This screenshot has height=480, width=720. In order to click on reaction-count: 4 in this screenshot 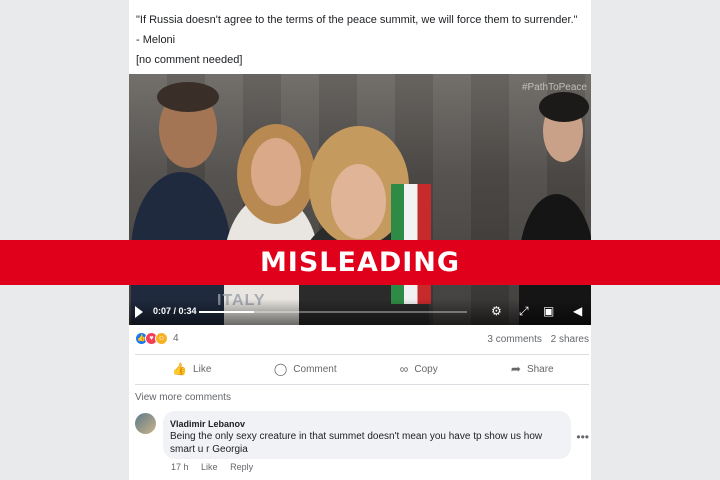, I will do `click(176, 338)`.